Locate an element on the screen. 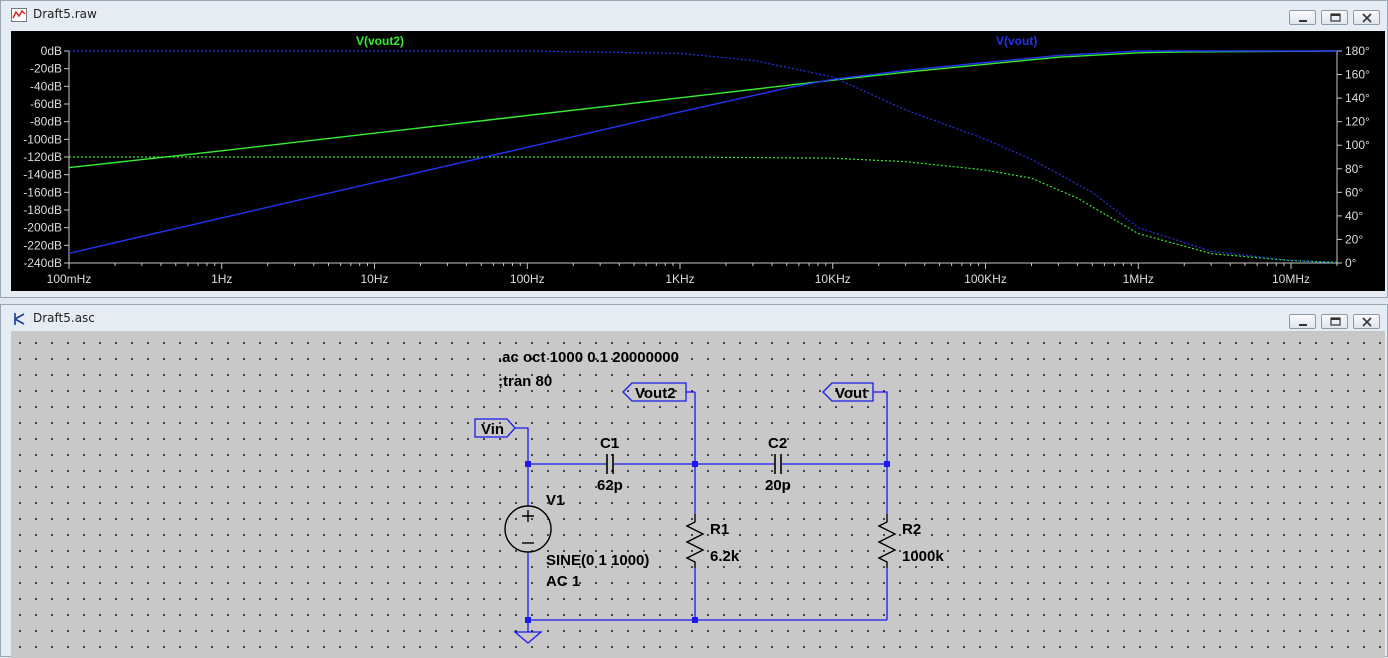 This screenshot has height=658, width=1388. minimize-button is located at coordinates (1302, 17).